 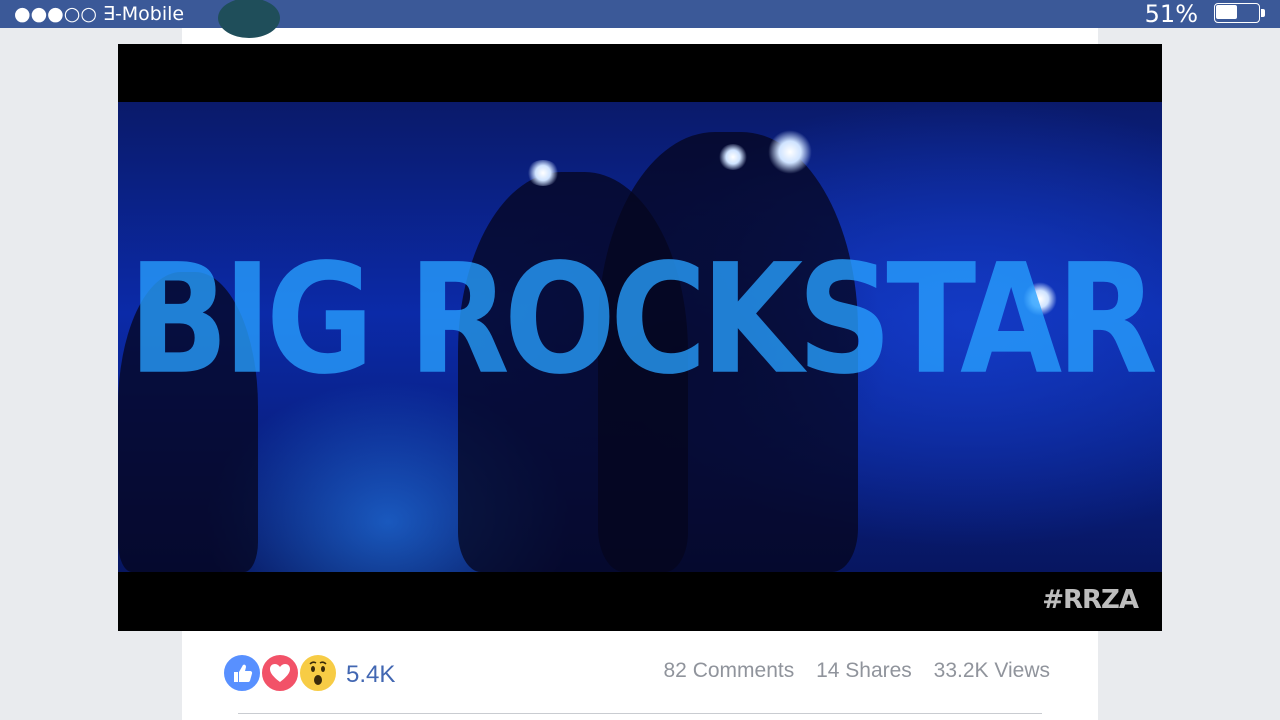 I want to click on battery-icon, so click(x=1240, y=14).